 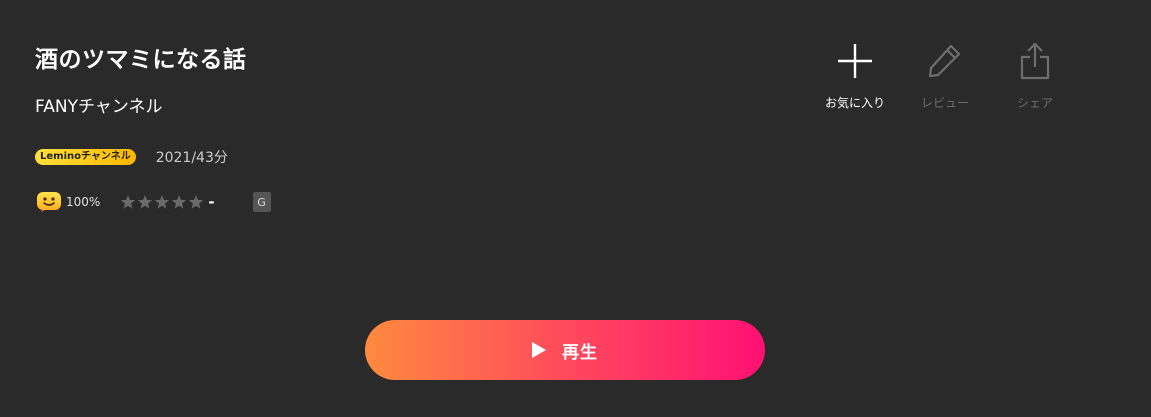 What do you see at coordinates (854, 103) in the screenshot?
I see `favorite-label: お気に入り` at bounding box center [854, 103].